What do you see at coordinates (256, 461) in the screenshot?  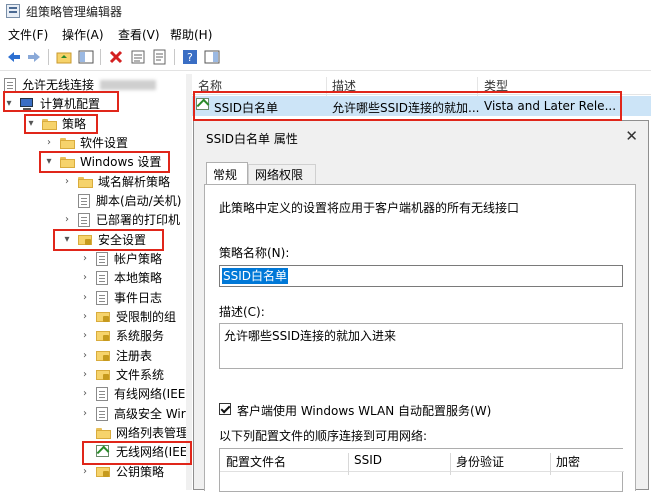 I see `grid-col-profile: 配置文件名` at bounding box center [256, 461].